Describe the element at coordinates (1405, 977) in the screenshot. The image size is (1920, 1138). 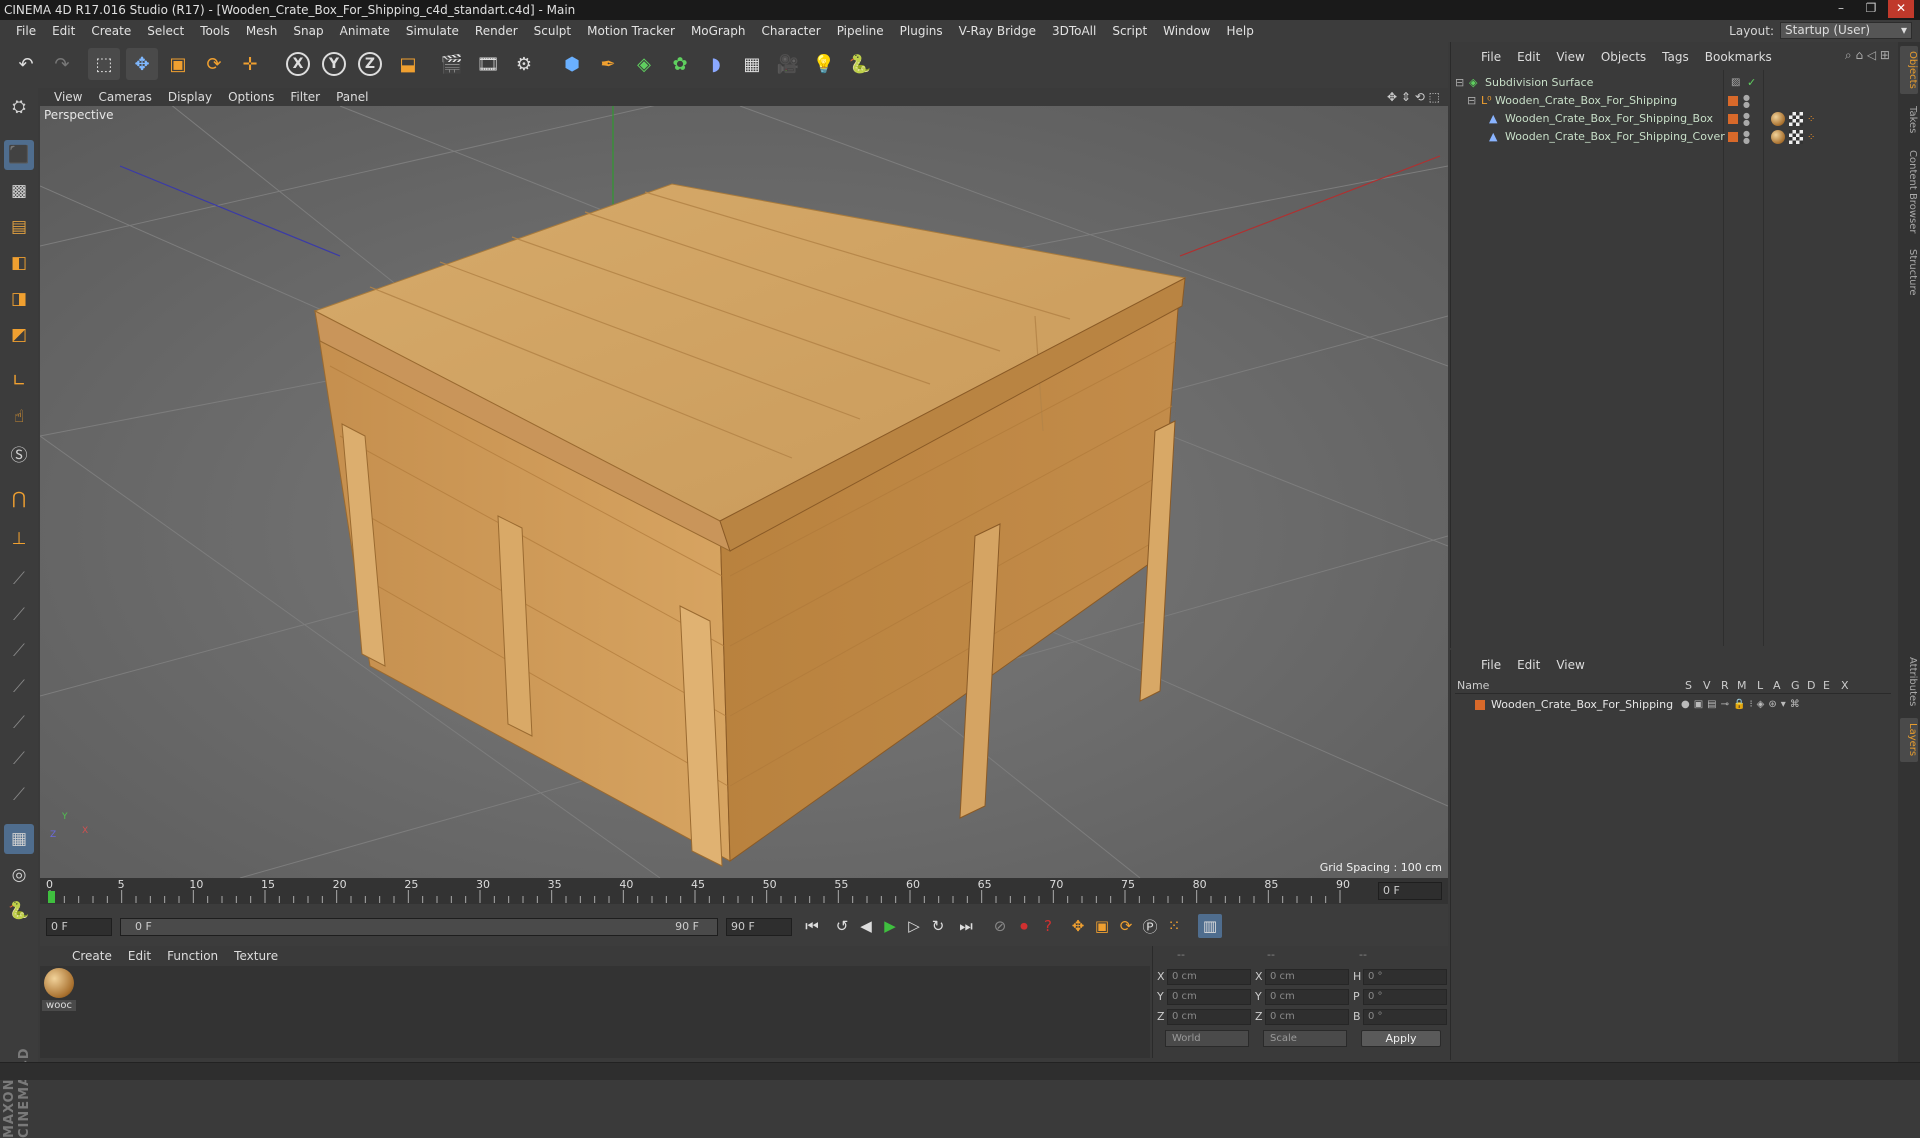
I see `rotation-h-field: 0 °` at that location.